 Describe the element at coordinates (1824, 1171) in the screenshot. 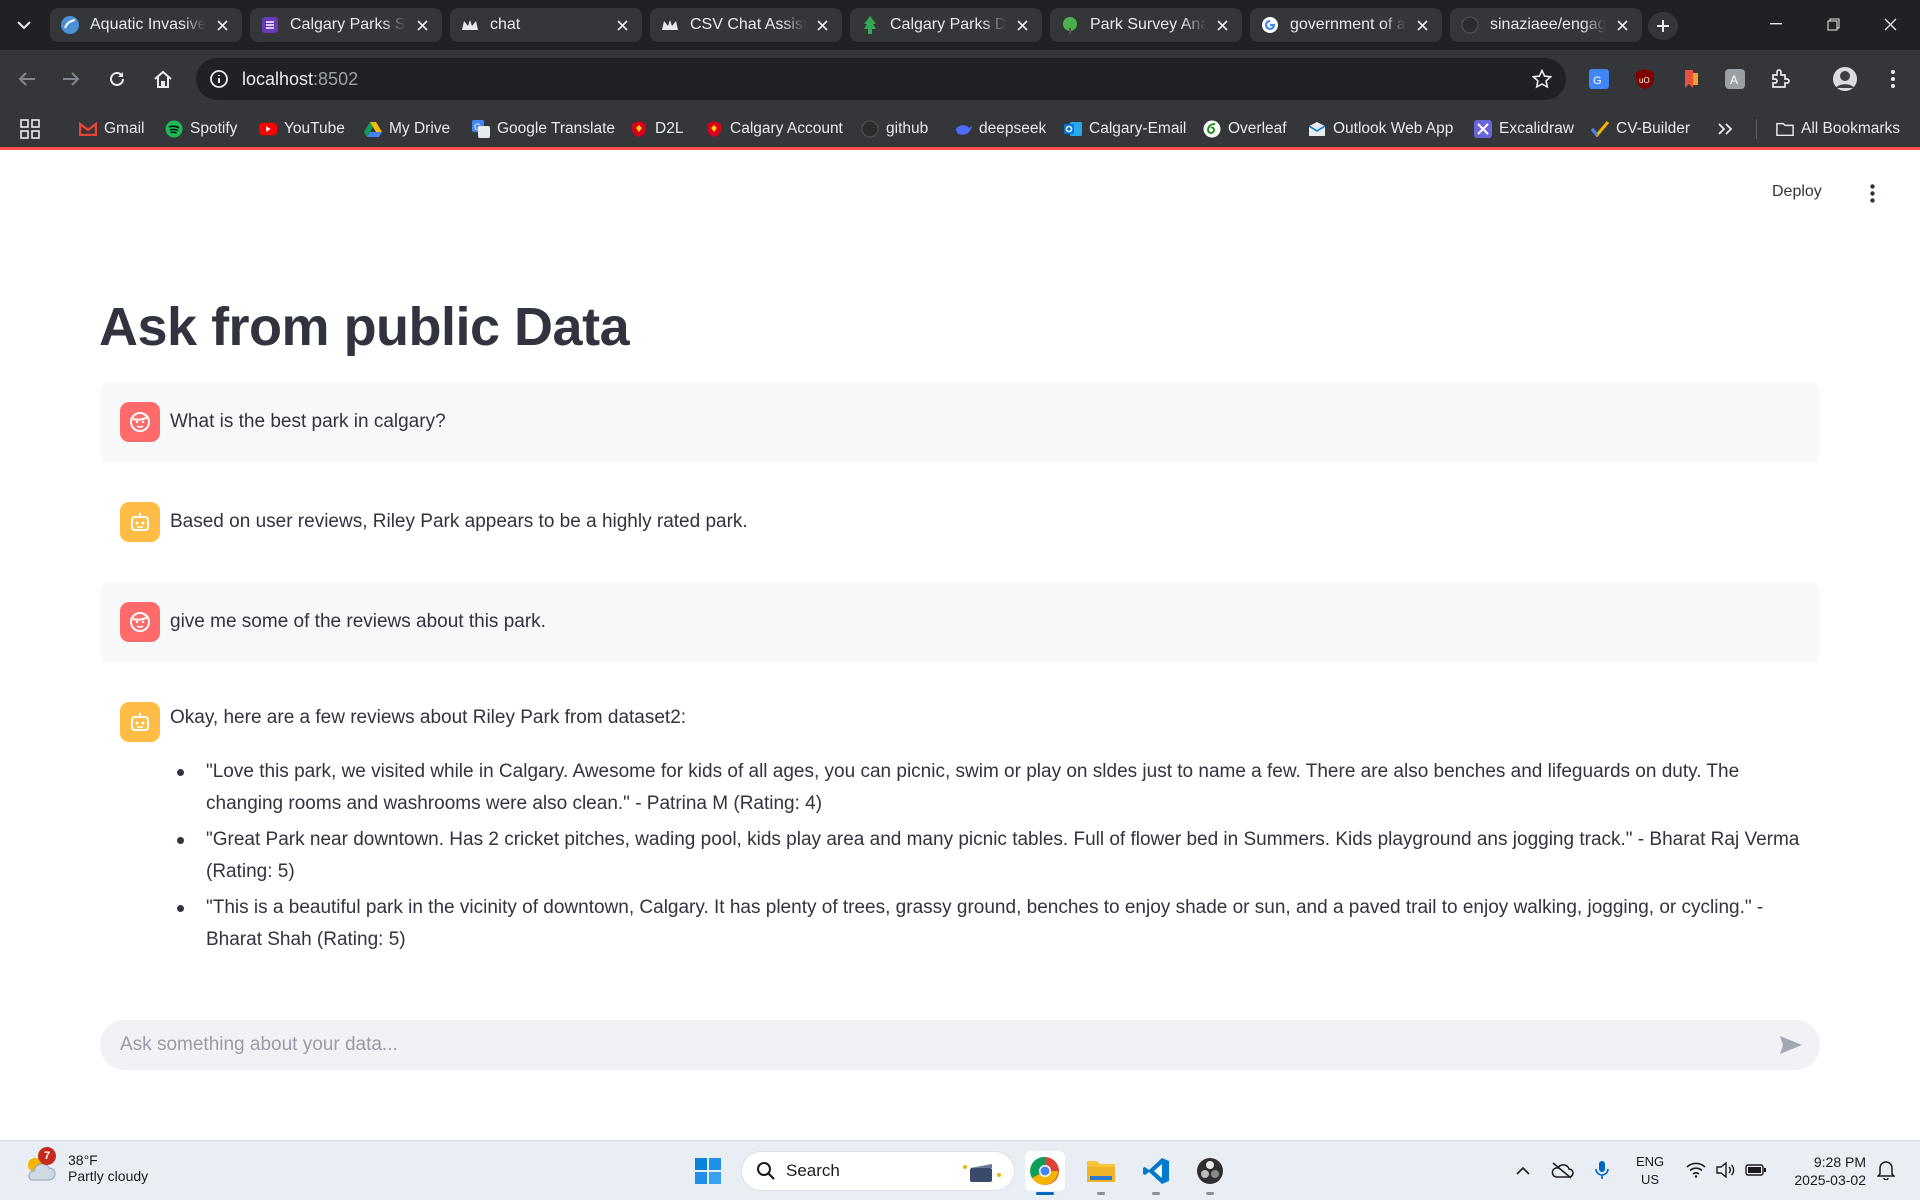

I see `system-clock: 9:28 PM 2025-03-02` at that location.